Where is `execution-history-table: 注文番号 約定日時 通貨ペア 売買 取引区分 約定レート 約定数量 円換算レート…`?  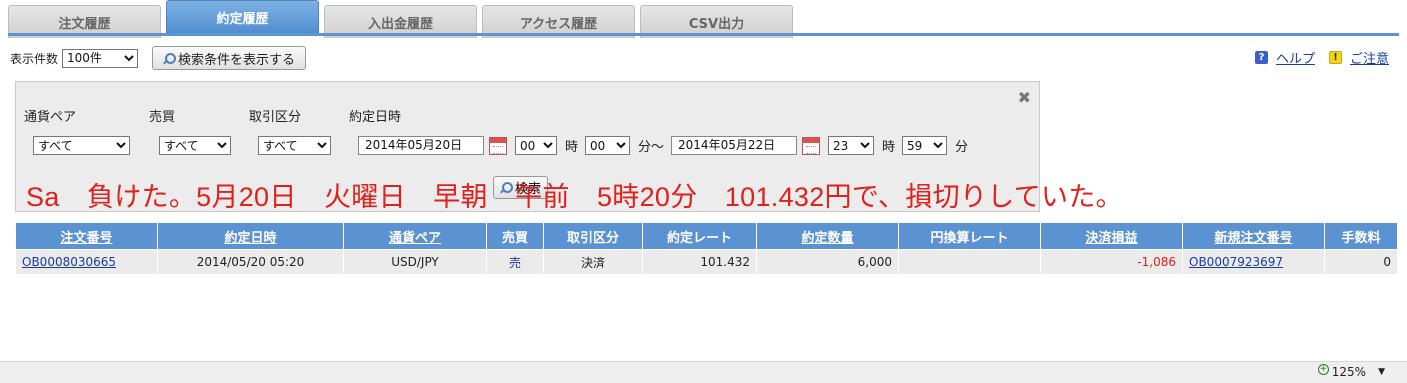
execution-history-table: 注文番号 約定日時 通貨ペア 売買 取引区分 約定レート 約定数量 円換算レート… is located at coordinates (706, 248).